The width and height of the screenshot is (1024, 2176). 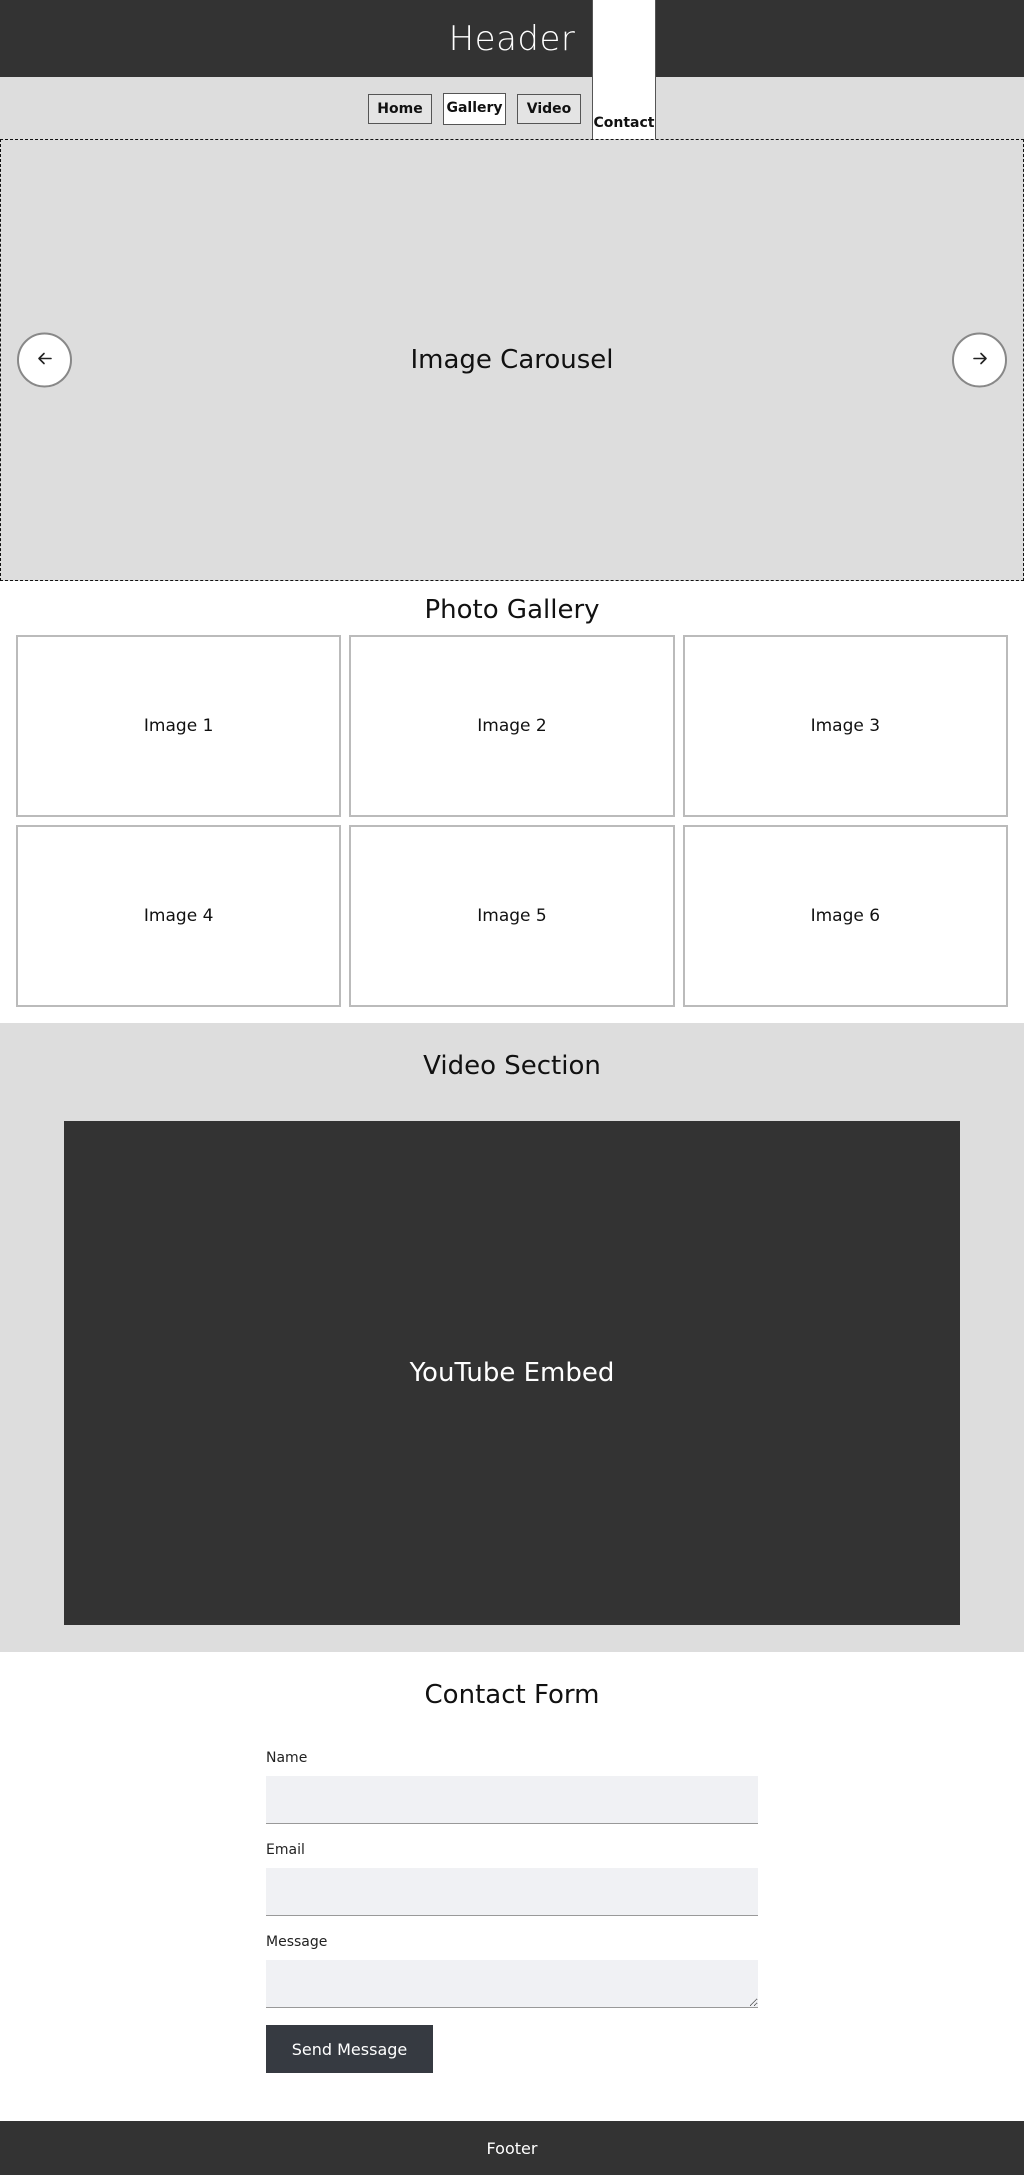 I want to click on send-message-button: Send Message, so click(x=349, y=2049).